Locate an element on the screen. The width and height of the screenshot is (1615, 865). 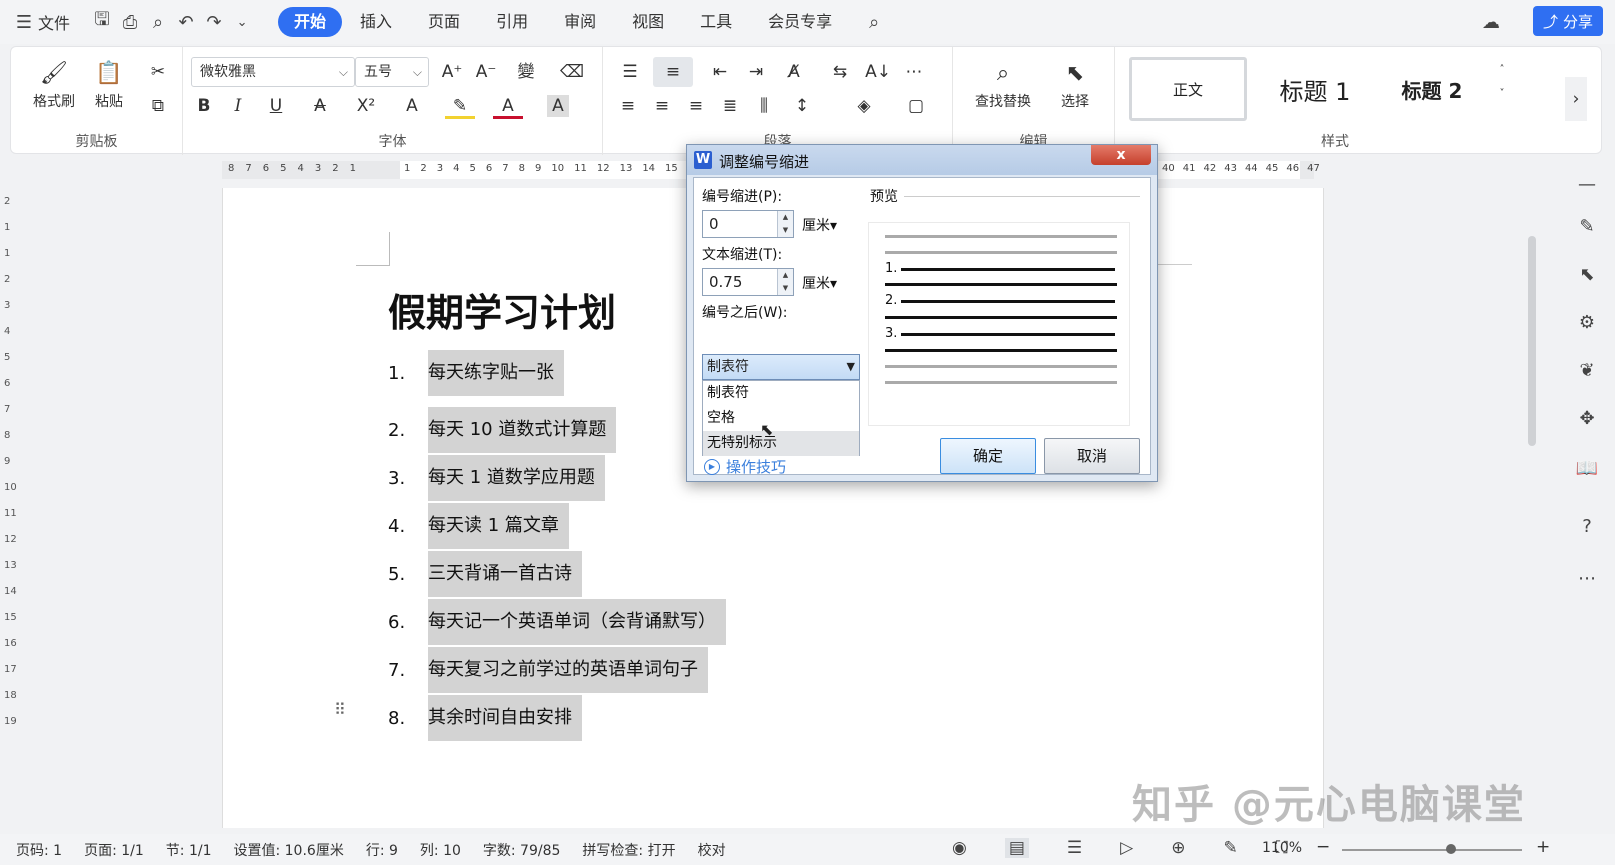
outline-view-icon: ☰ is located at coordinates (1074, 848).